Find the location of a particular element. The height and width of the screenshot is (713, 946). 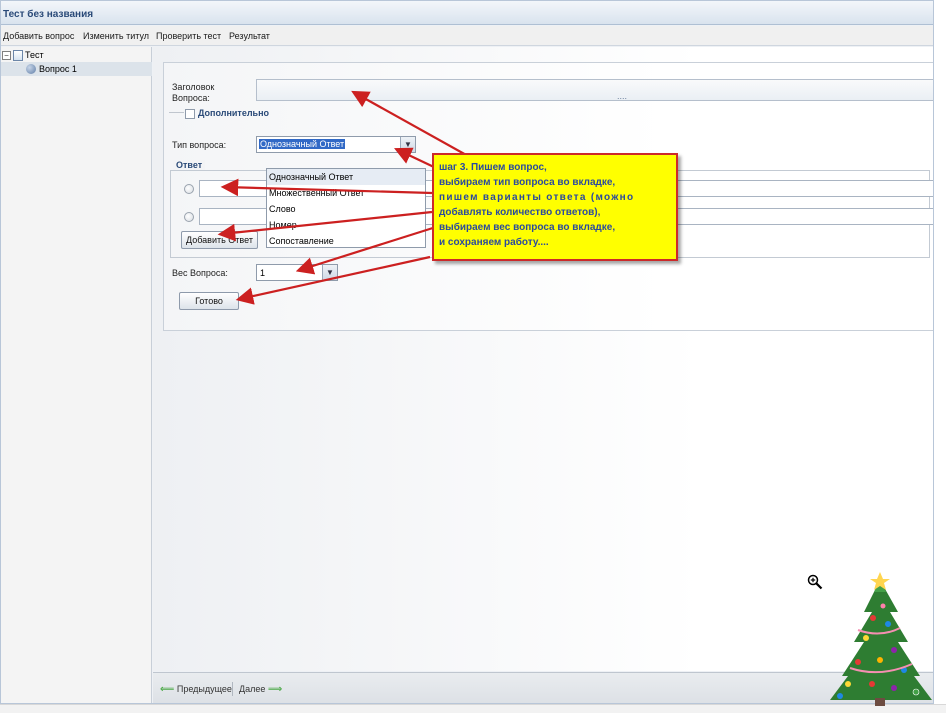

type-option-single: Однозначный Ответ is located at coordinates (346, 177).